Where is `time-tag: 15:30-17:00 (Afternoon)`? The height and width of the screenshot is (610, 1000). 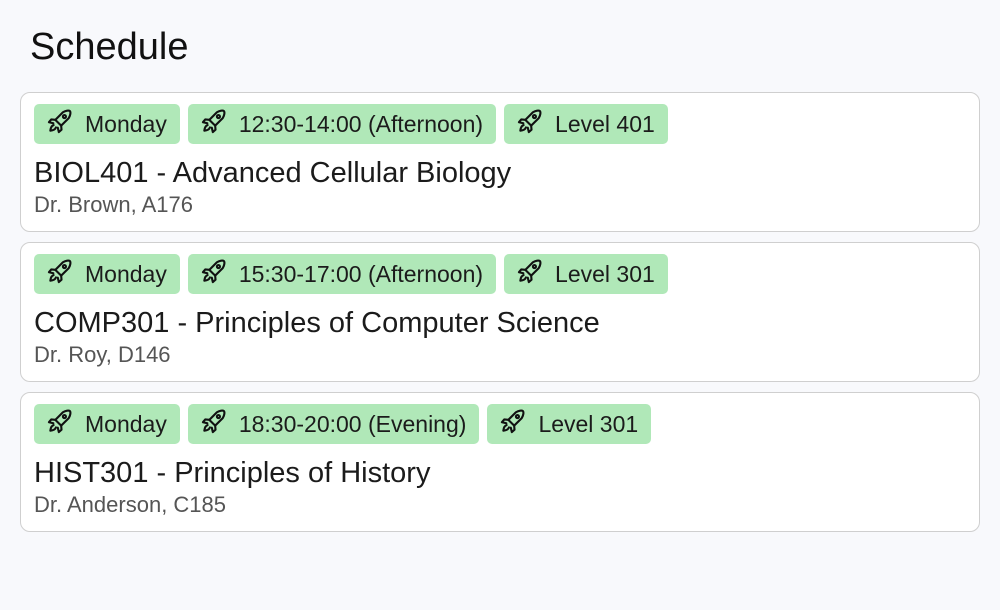
time-tag: 15:30-17:00 (Afternoon) is located at coordinates (342, 274).